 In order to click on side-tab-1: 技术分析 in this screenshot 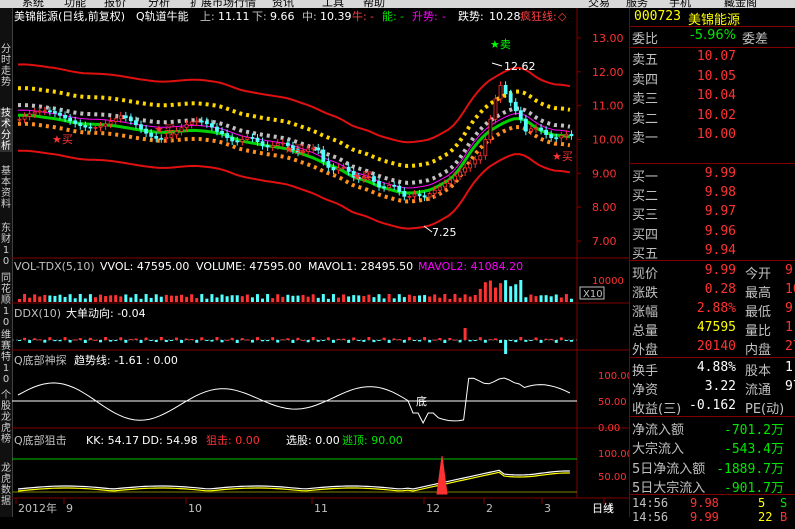, I will do `click(6, 130)`.